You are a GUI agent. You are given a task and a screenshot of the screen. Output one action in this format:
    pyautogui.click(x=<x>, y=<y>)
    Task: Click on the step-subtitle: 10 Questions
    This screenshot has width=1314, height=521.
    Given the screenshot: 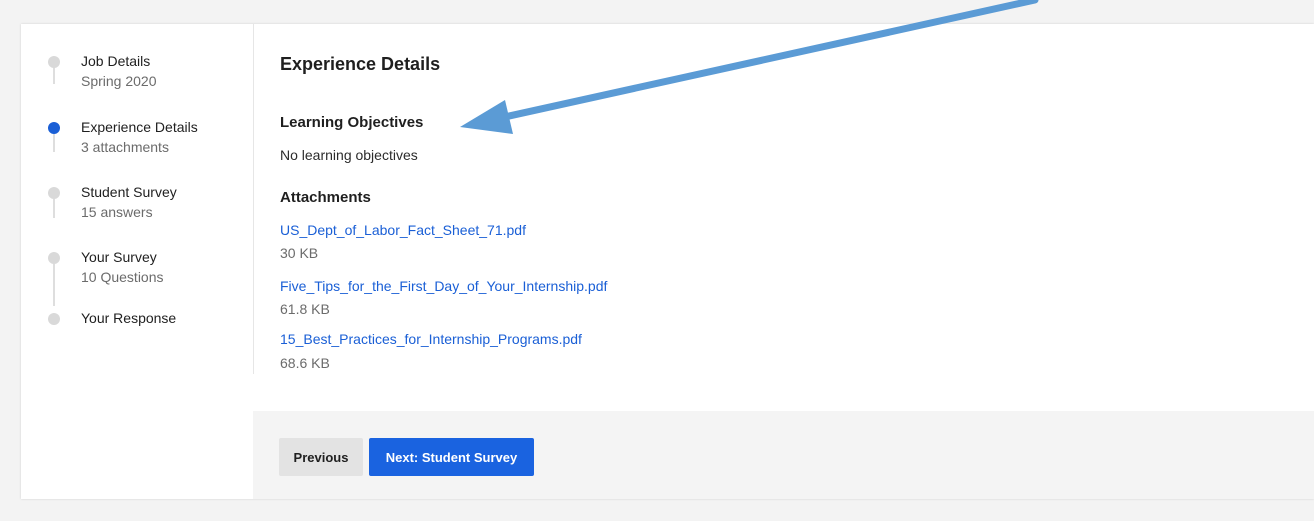 What is the action you would take?
    pyautogui.click(x=122, y=277)
    